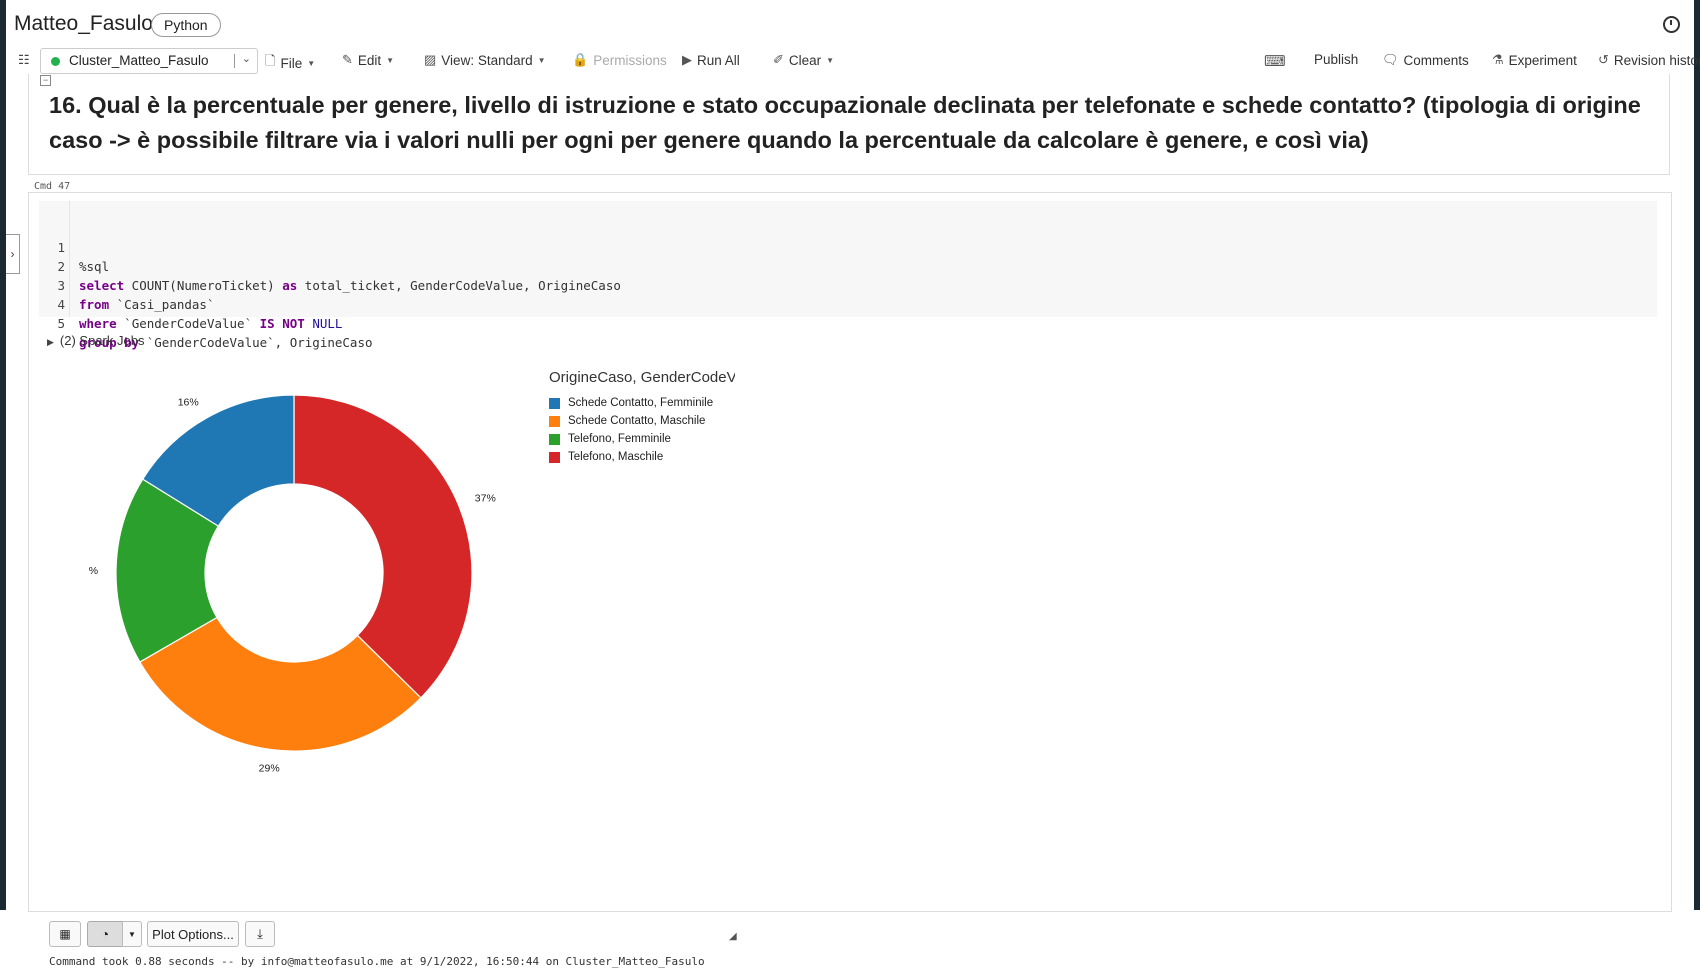 The width and height of the screenshot is (1700, 968). Describe the element at coordinates (13, 254) in the screenshot. I see `sidebar-expand-handle: ›` at that location.